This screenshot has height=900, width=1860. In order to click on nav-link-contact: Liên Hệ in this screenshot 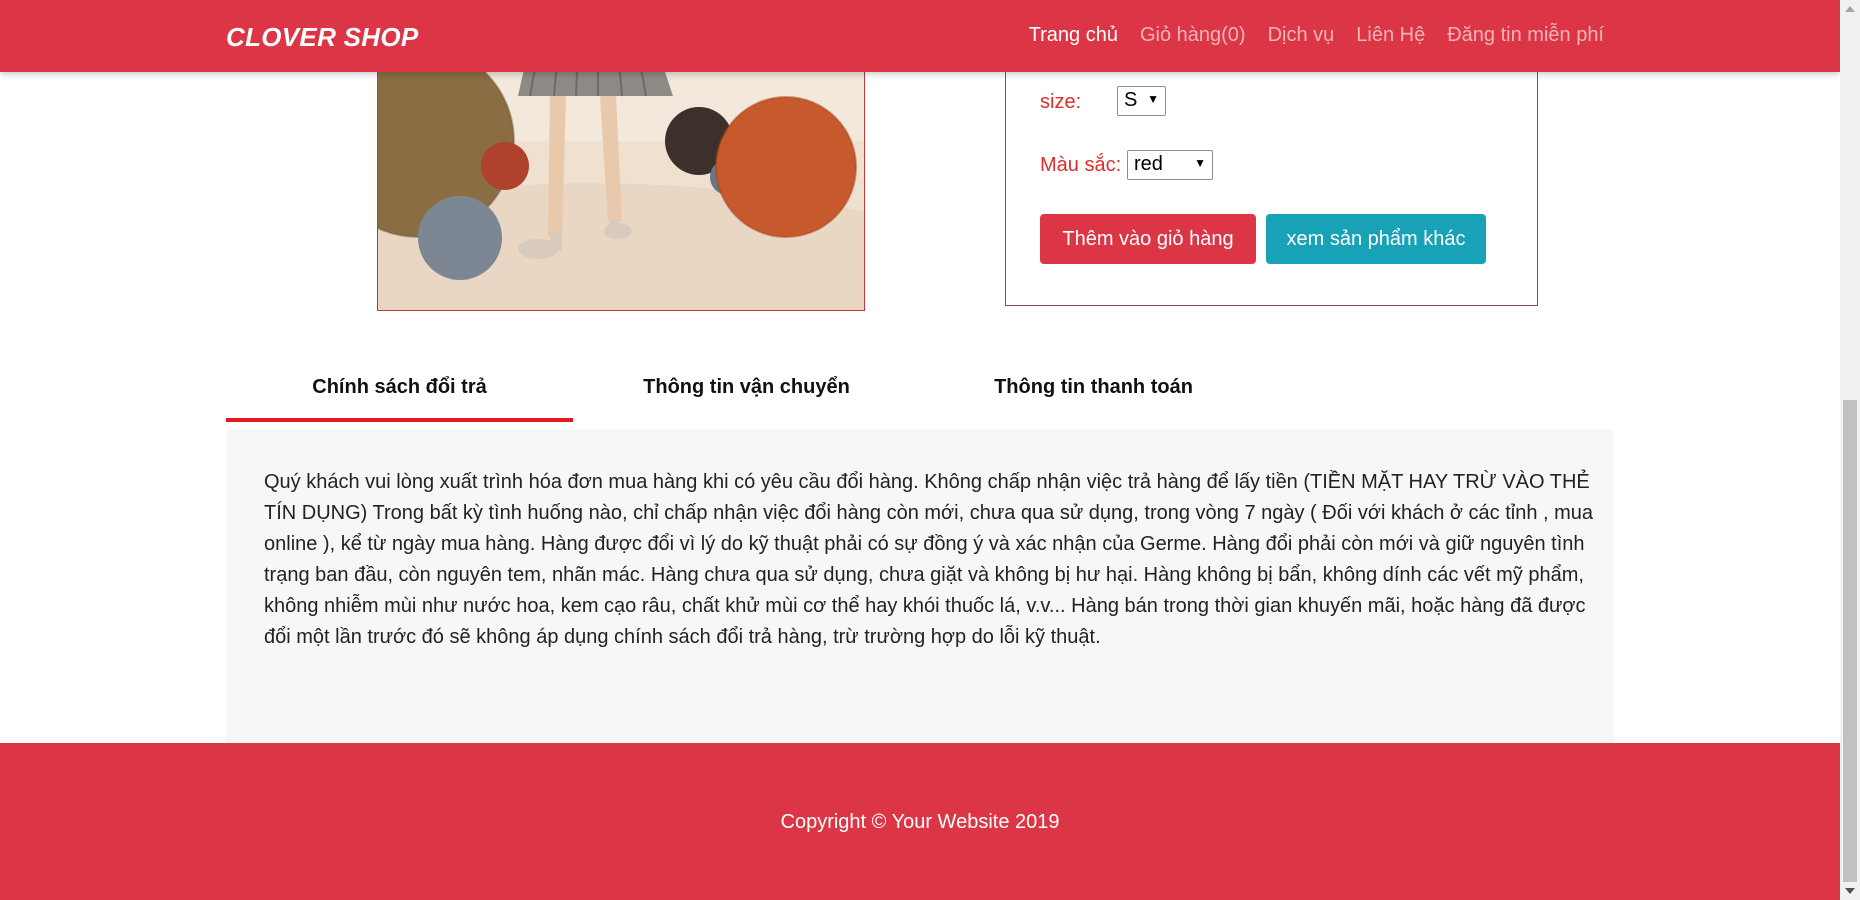, I will do `click(1390, 35)`.